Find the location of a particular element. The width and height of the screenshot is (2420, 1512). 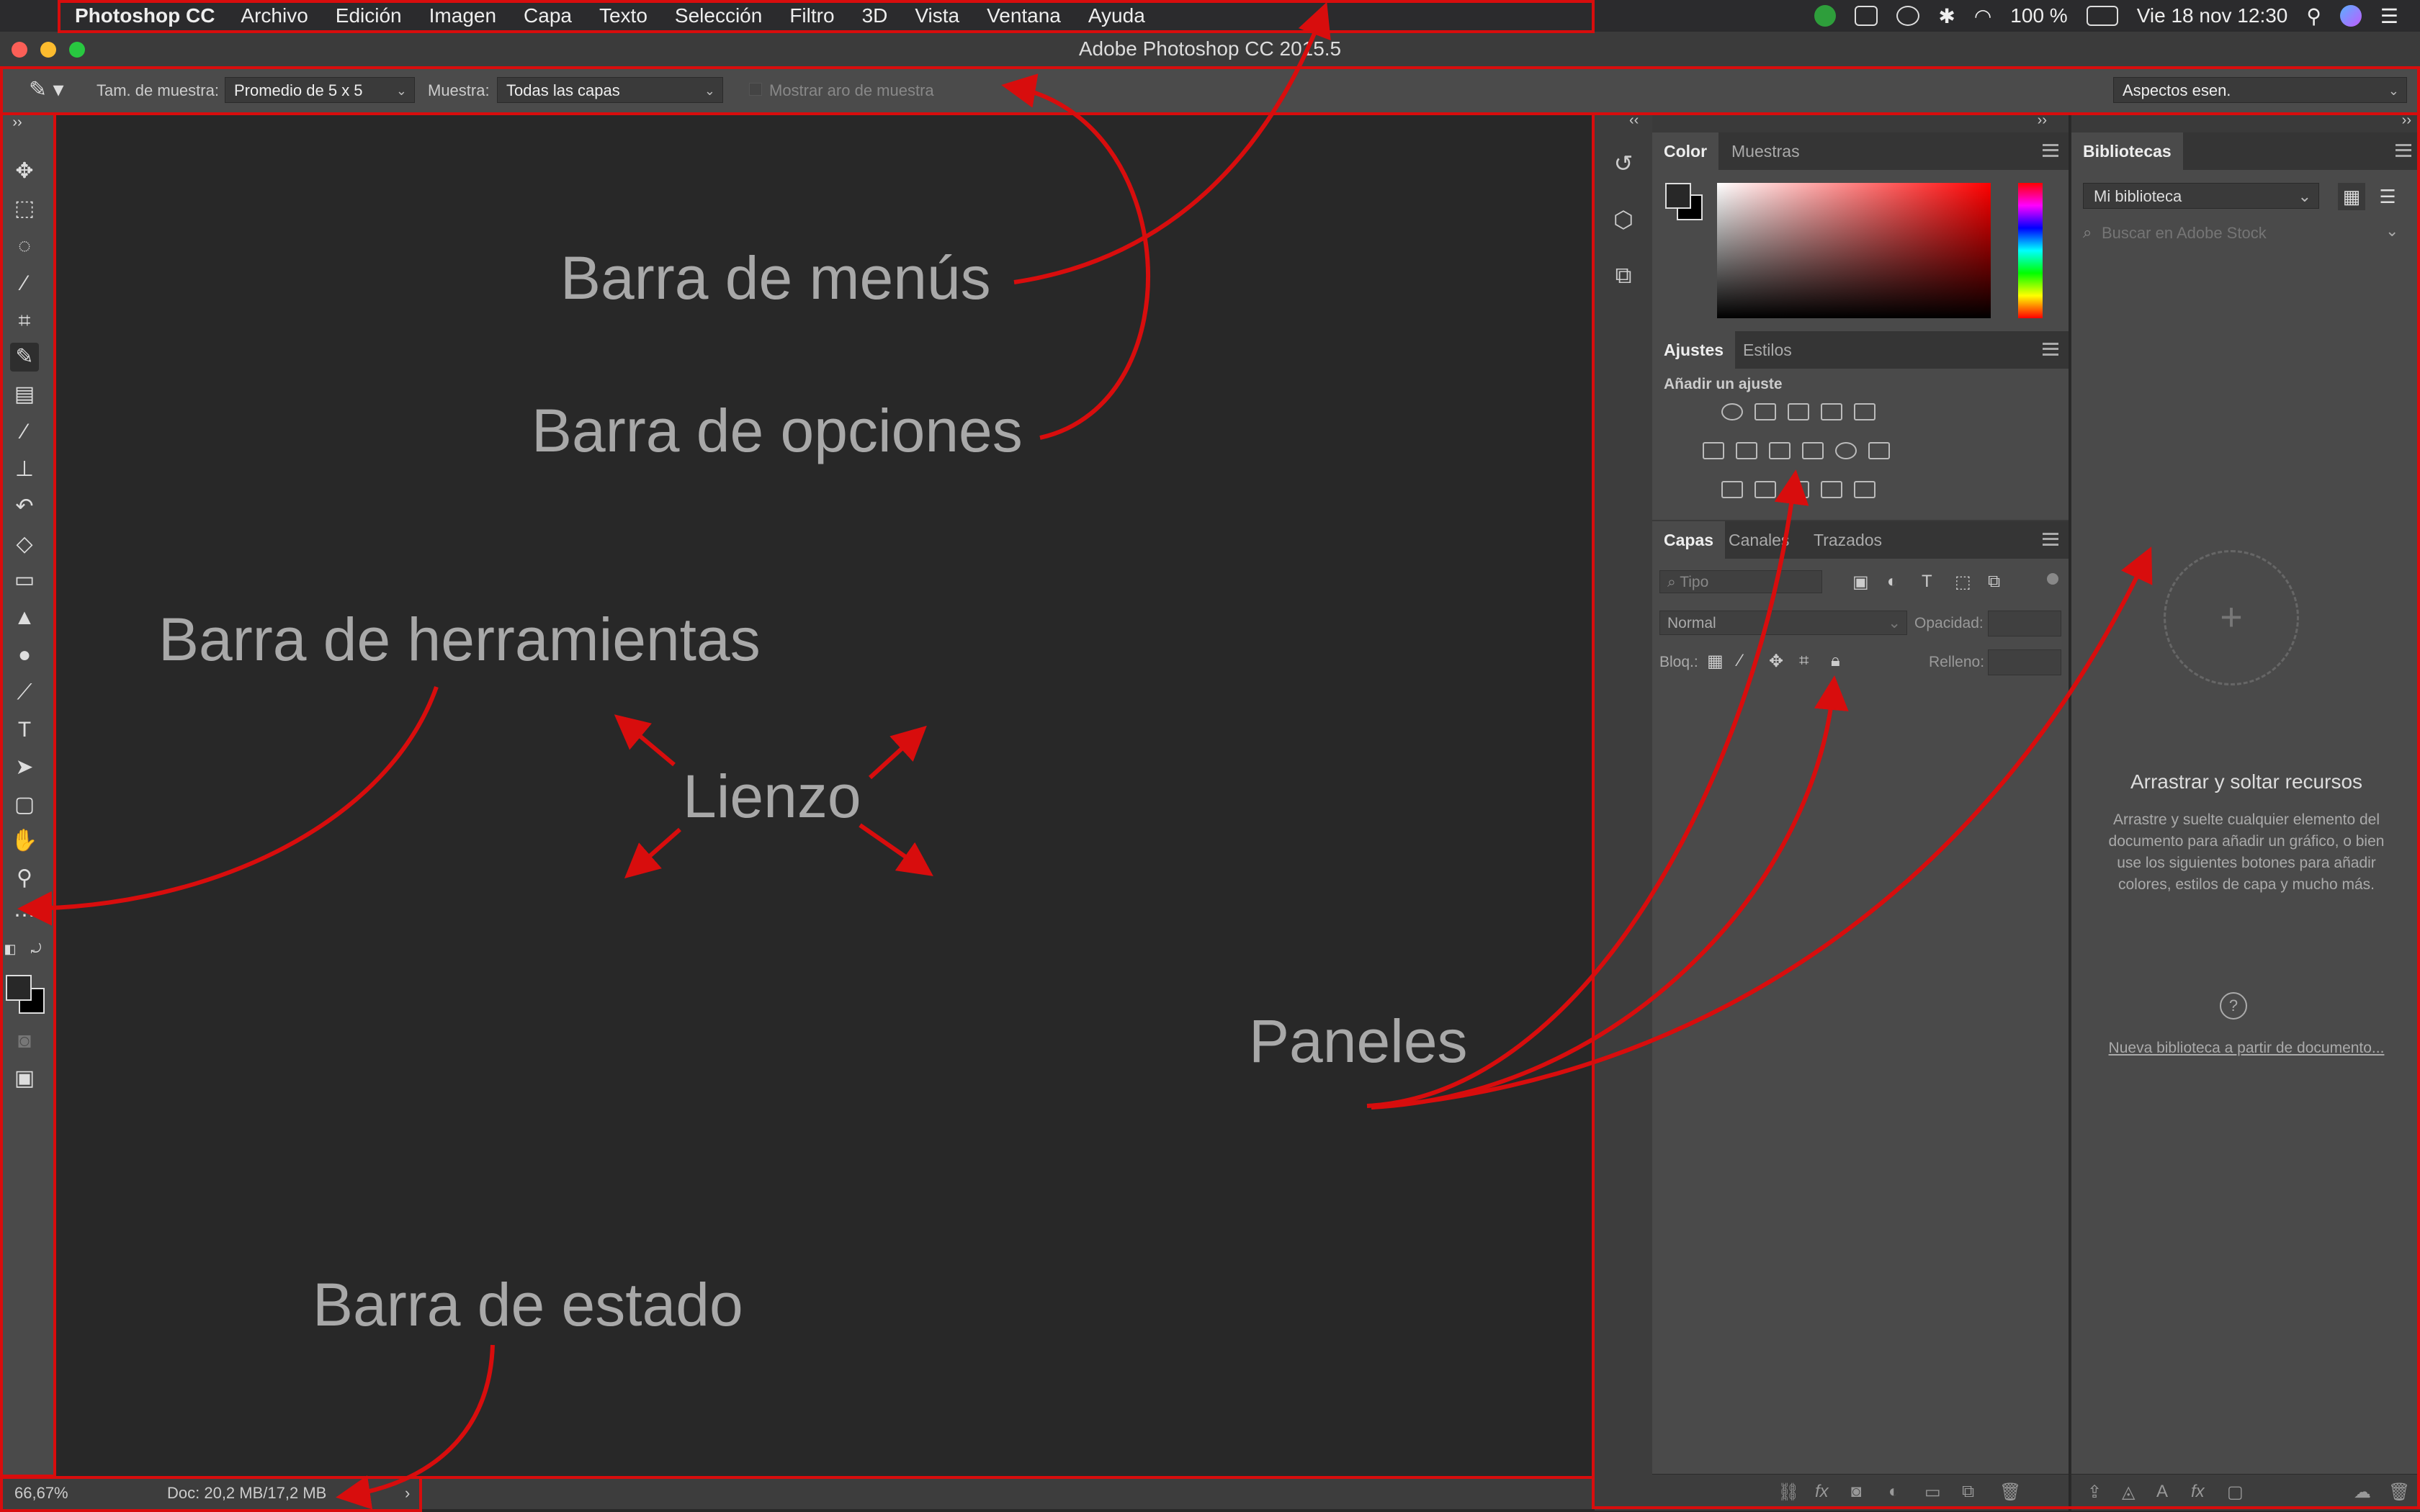

arrow-canvas-se is located at coordinates (896, 849).